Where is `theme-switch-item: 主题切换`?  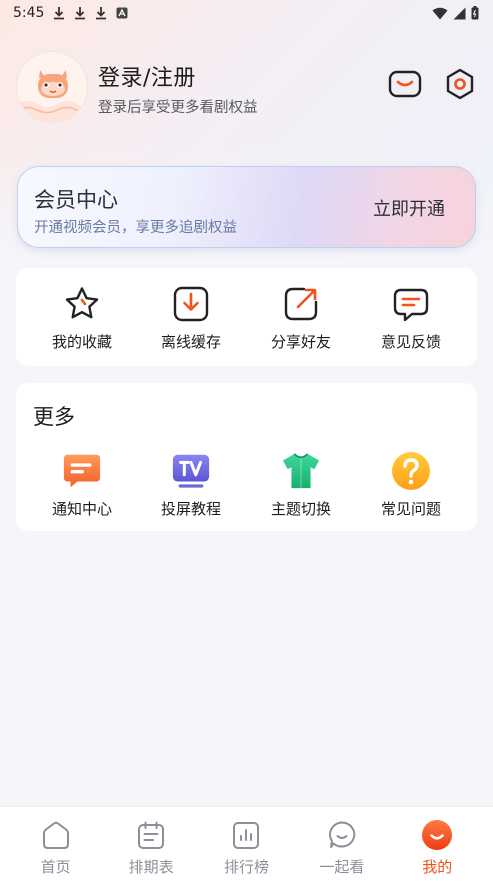
theme-switch-item: 主题切换 is located at coordinates (301, 485).